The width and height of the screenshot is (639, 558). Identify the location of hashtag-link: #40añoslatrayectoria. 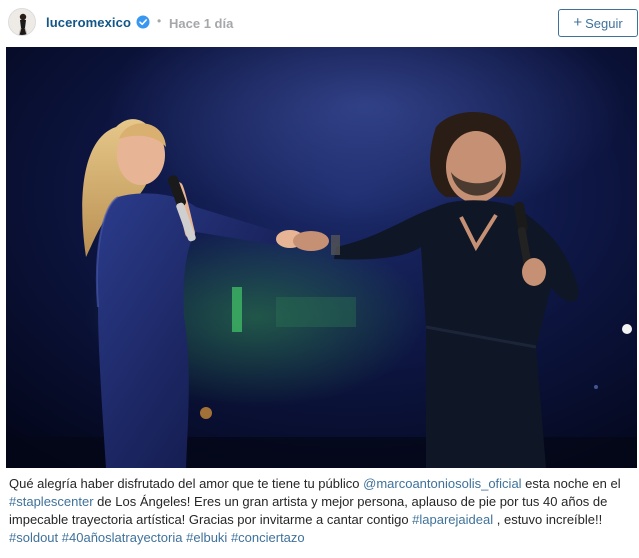
(122, 537).